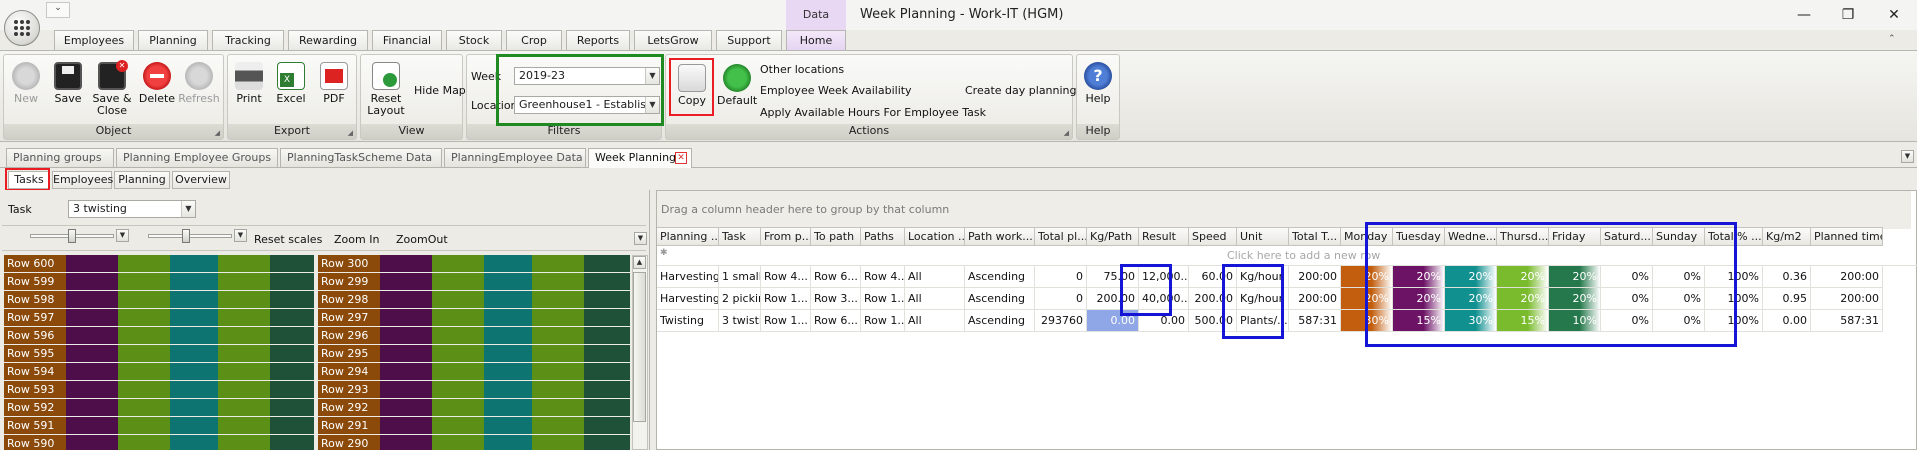  Describe the element at coordinates (422, 239) in the screenshot. I see `zoom-out-button: ZoomOut` at that location.